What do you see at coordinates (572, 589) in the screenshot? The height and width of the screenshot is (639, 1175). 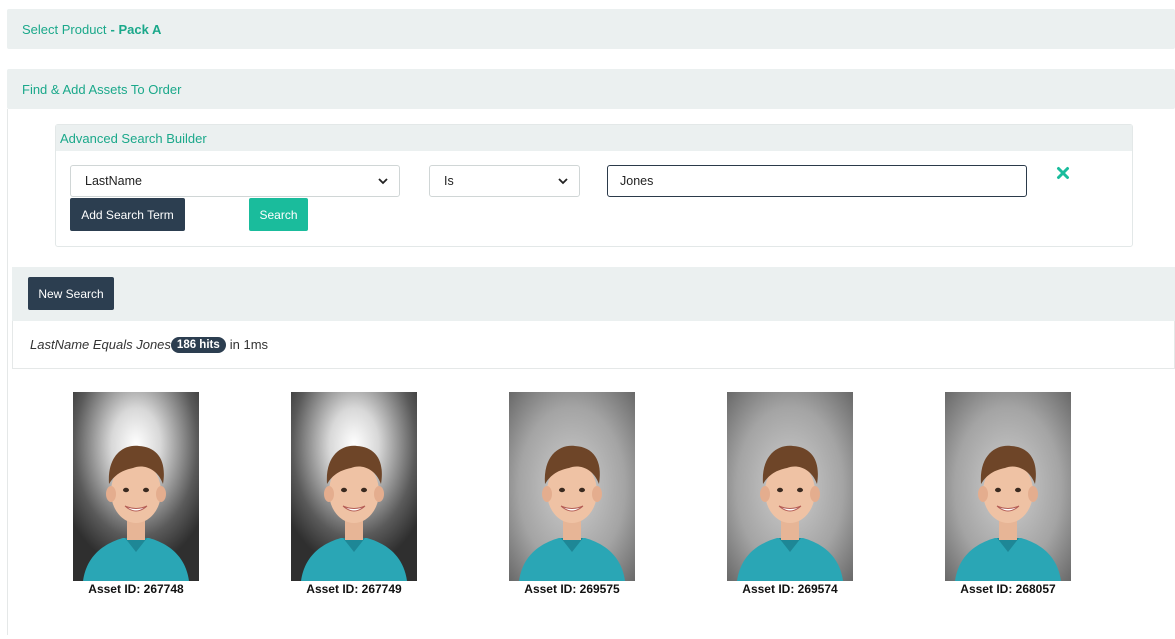 I see `asset-id-caption: Asset ID: 269575` at bounding box center [572, 589].